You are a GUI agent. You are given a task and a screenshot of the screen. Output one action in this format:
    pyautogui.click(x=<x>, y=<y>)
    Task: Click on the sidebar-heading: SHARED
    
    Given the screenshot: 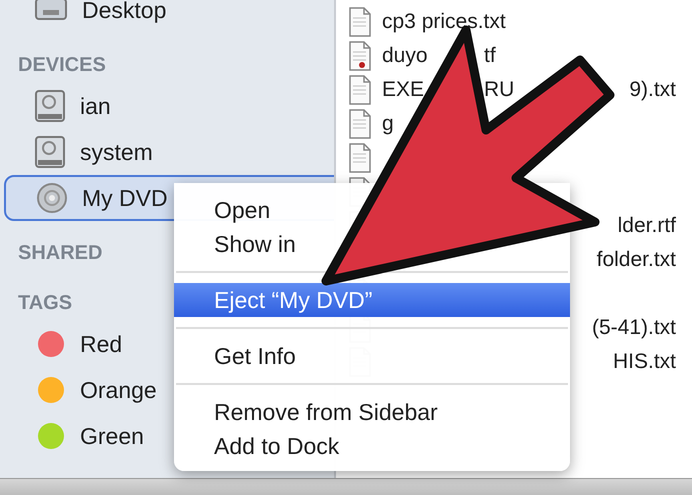 What is the action you would take?
    pyautogui.click(x=60, y=253)
    